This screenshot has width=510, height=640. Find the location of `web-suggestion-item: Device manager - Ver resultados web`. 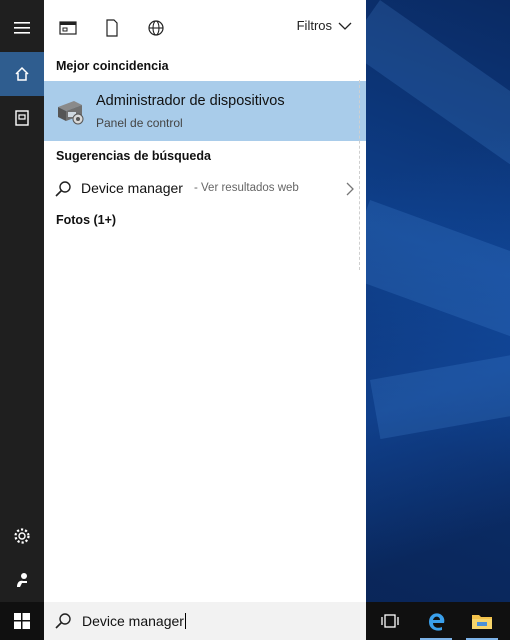

web-suggestion-item: Device manager - Ver resultados web is located at coordinates (205, 189).